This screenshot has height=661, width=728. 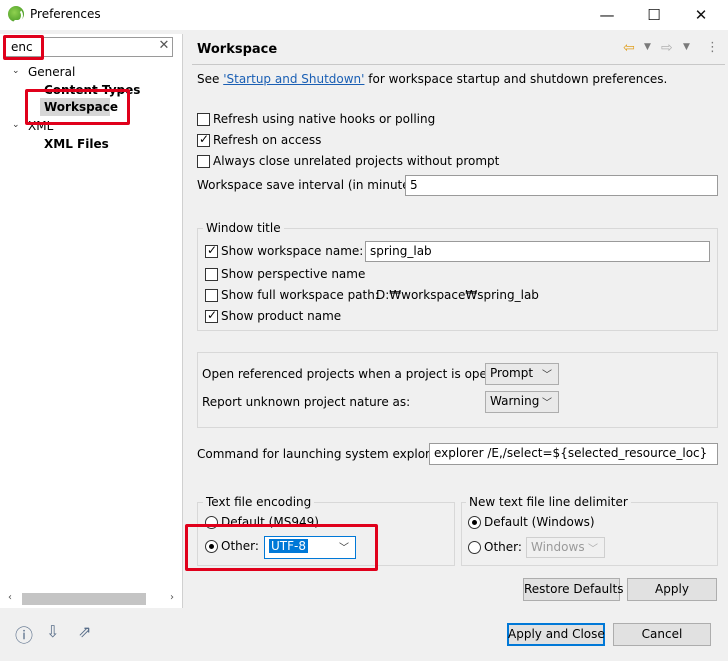 I want to click on close-button: ✕, so click(x=701, y=15).